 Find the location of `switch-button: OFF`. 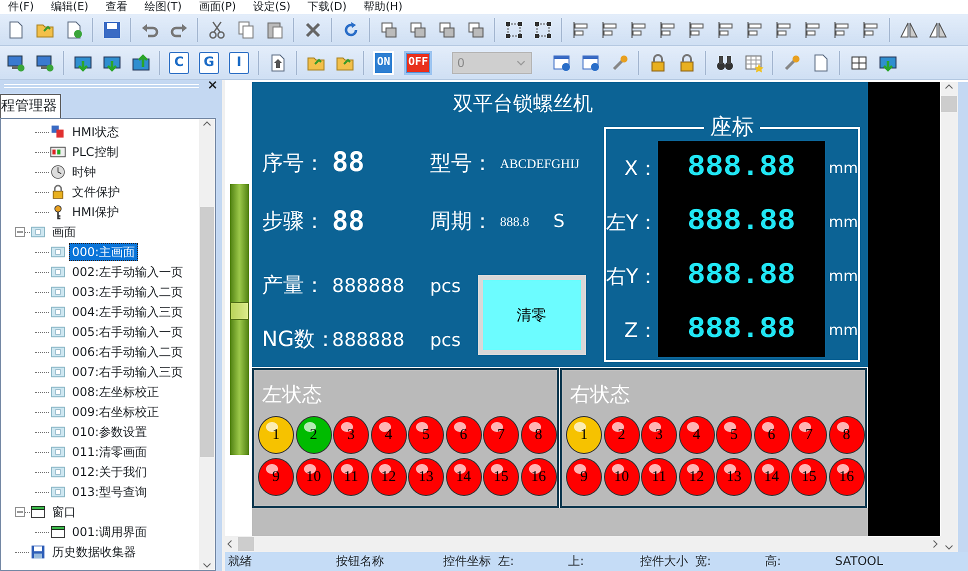

switch-button: OFF is located at coordinates (418, 62).